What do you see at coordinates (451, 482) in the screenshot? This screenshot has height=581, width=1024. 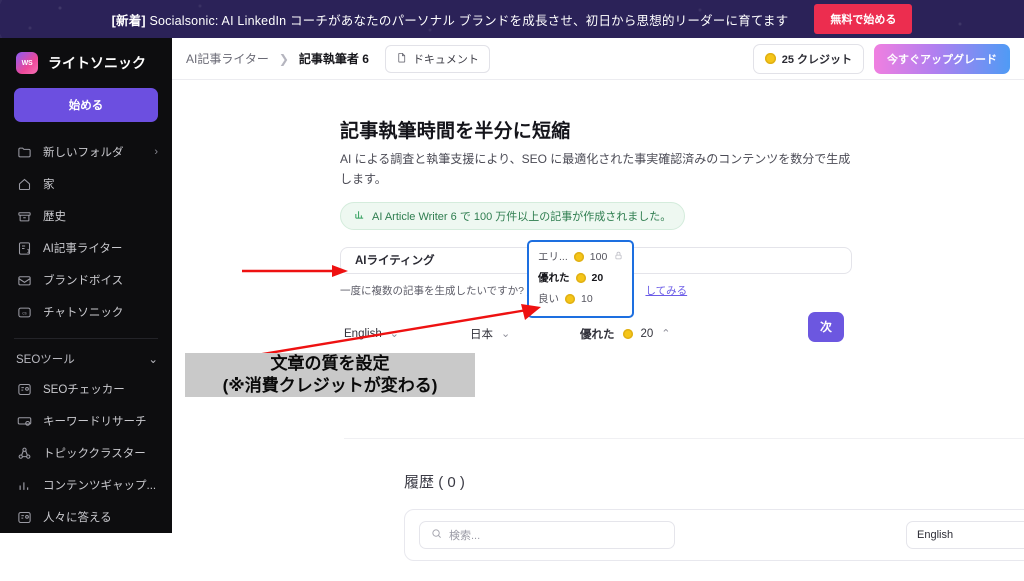 I see `history-count: ( 0 )` at bounding box center [451, 482].